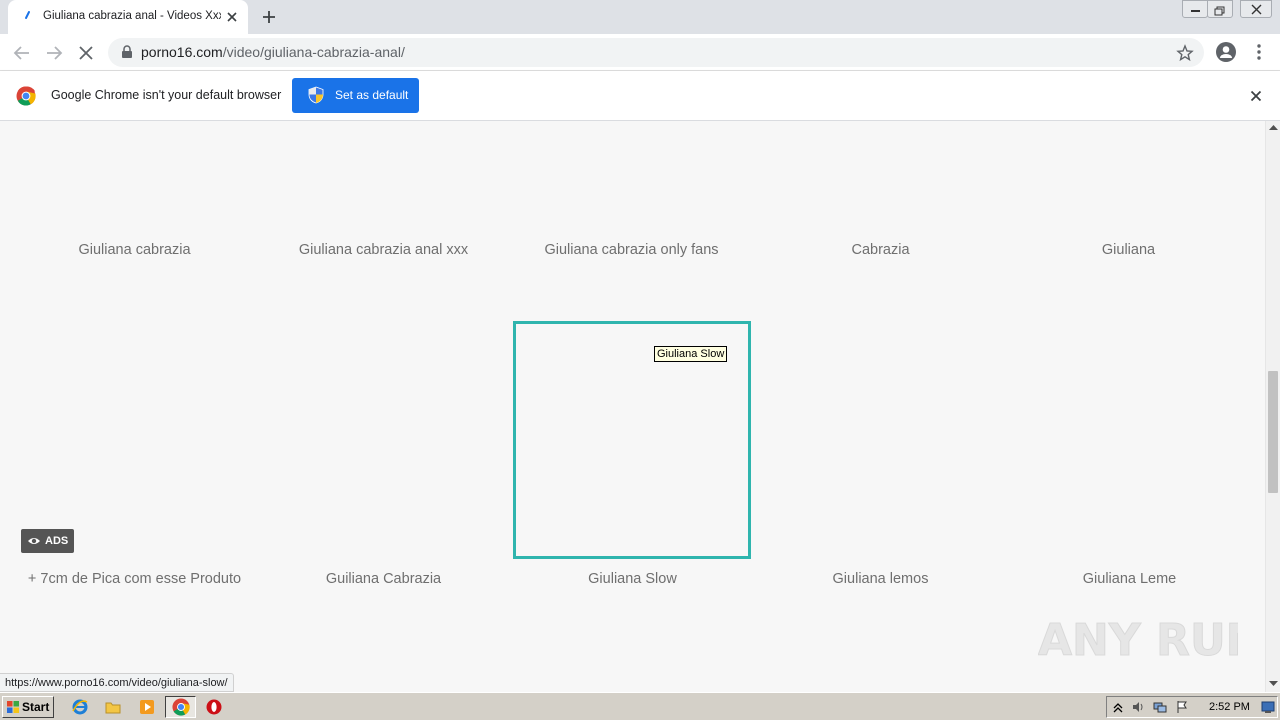 The image size is (1280, 720). I want to click on ads-label: ADS, so click(57, 541).